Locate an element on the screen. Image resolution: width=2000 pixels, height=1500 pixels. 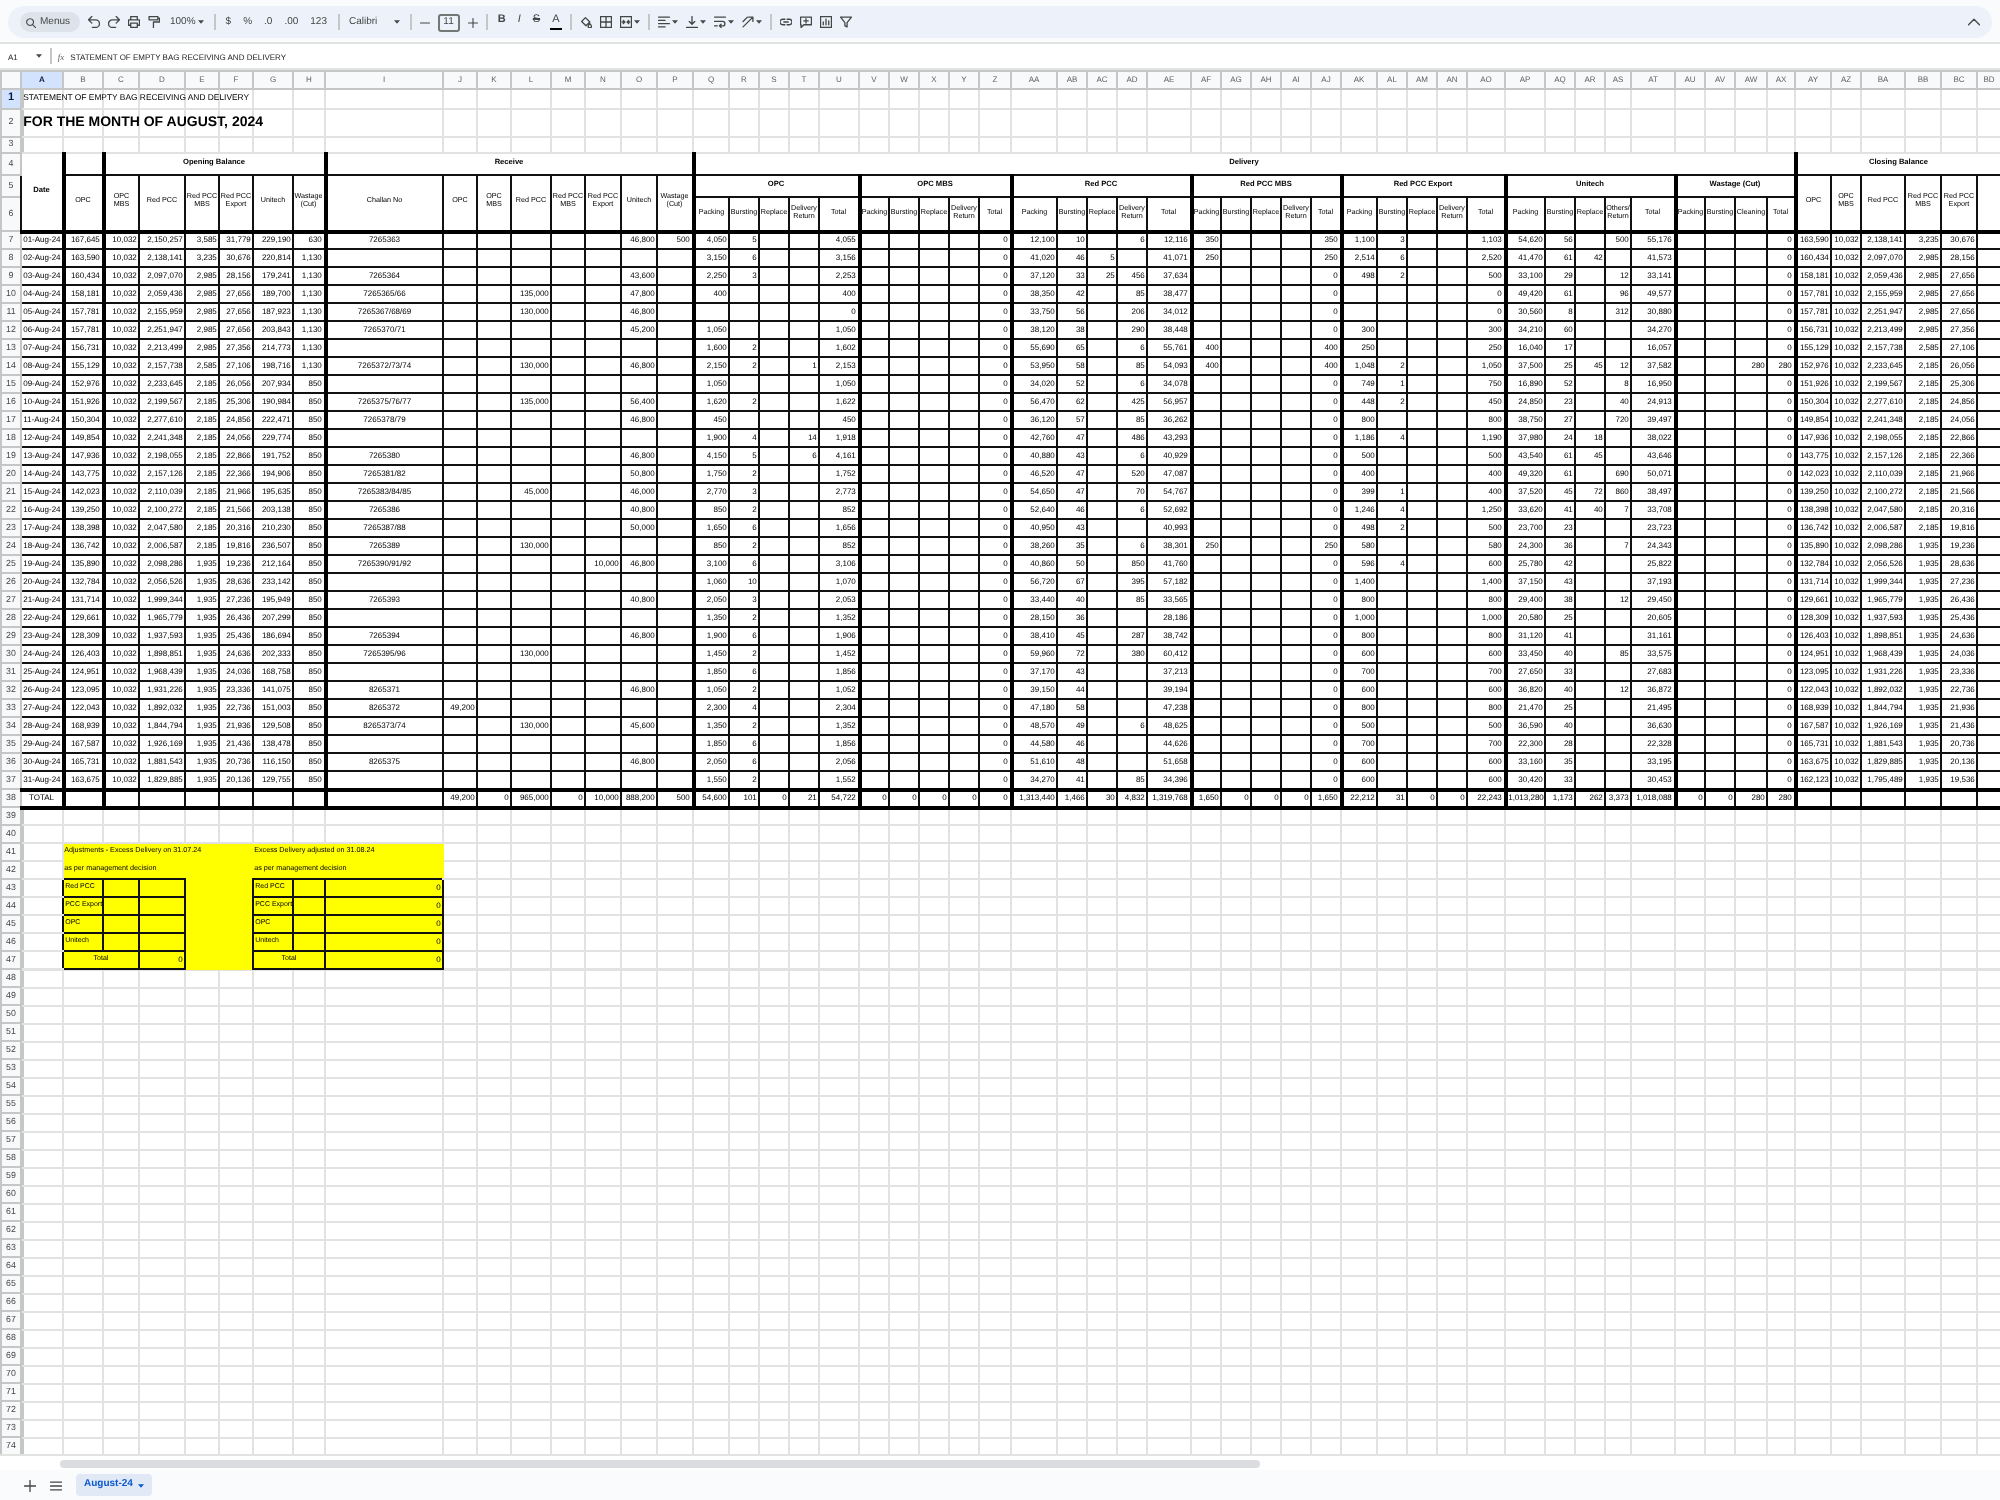
chevron-up-icon is located at coordinates (1974, 22).